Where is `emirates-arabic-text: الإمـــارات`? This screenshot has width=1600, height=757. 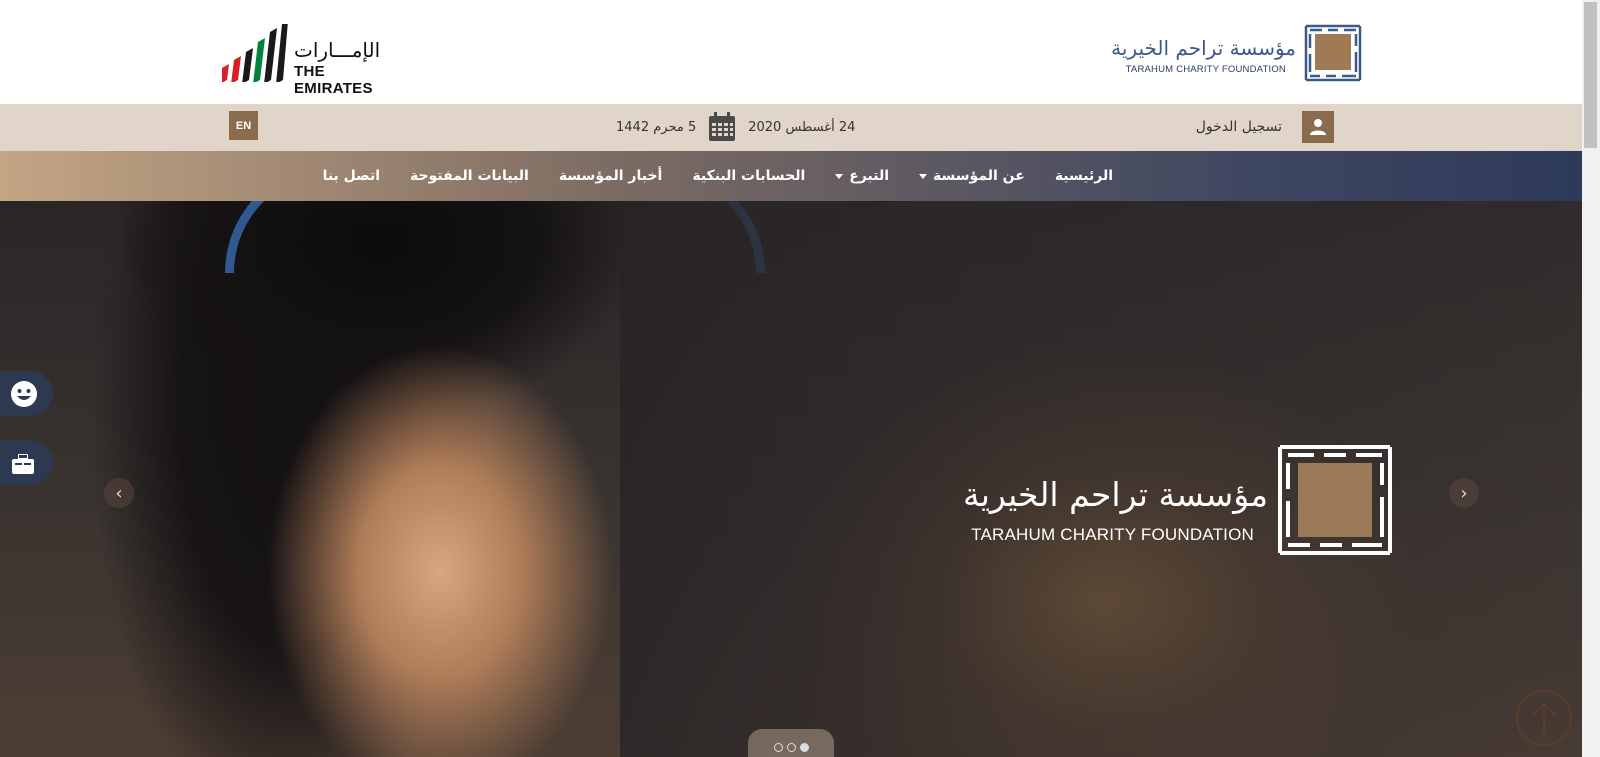
emirates-arabic-text: الإمـــارات is located at coordinates (337, 50).